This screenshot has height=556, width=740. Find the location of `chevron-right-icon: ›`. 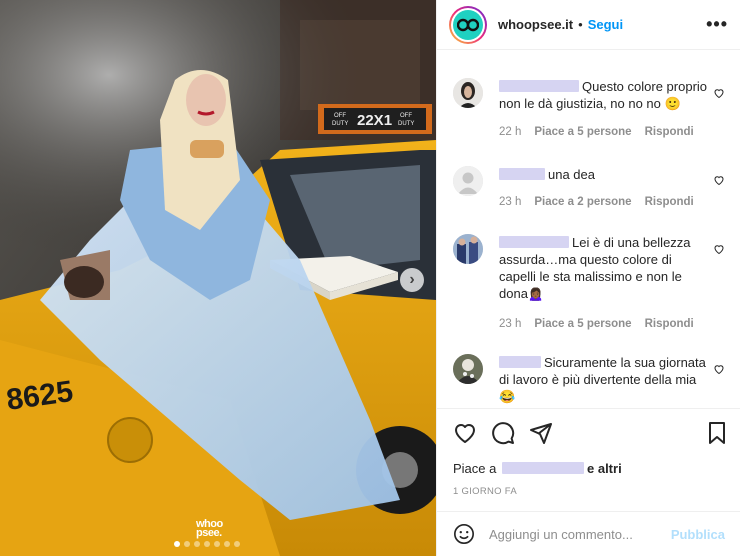

chevron-right-icon: › is located at coordinates (412, 279).